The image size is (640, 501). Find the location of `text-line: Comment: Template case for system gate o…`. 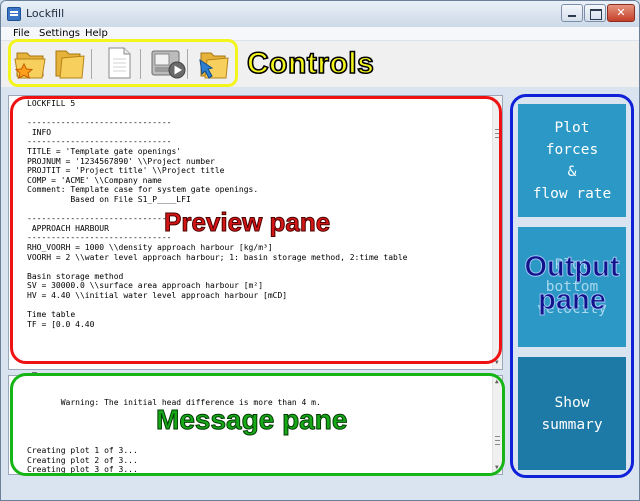

text-line: Comment: Template case for system gate o… is located at coordinates (143, 190).